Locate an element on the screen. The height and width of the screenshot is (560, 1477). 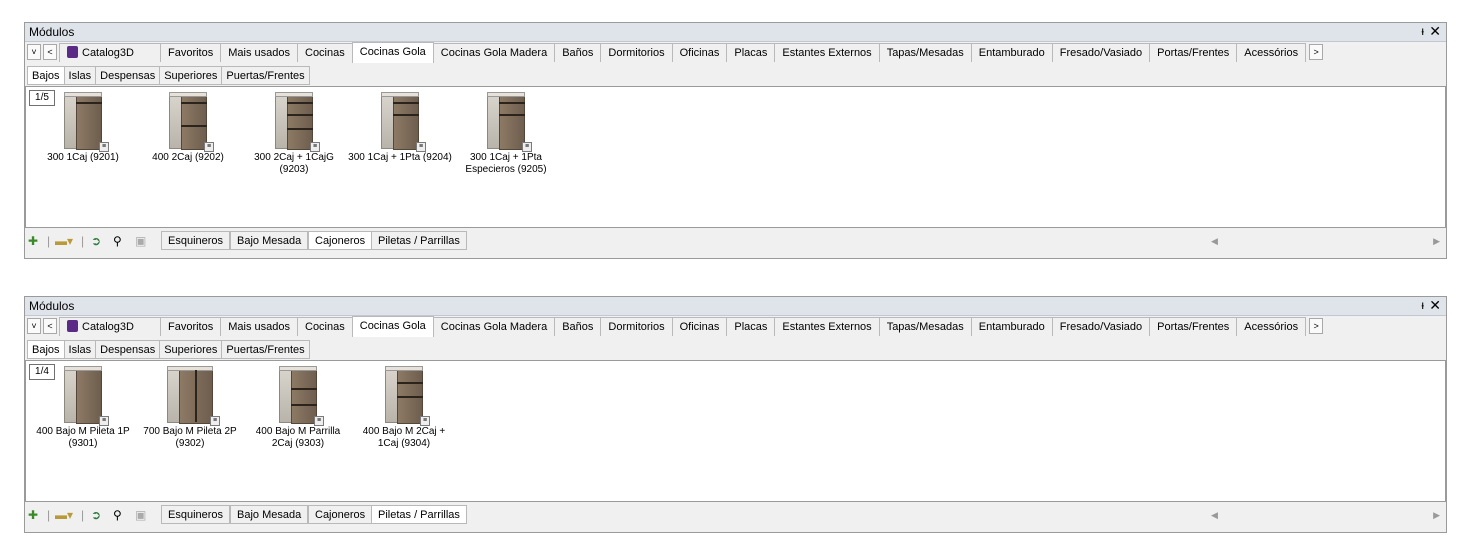
module-item: ≡ 300 1Caj + 1Pta (9204) is located at coordinates (400, 128).